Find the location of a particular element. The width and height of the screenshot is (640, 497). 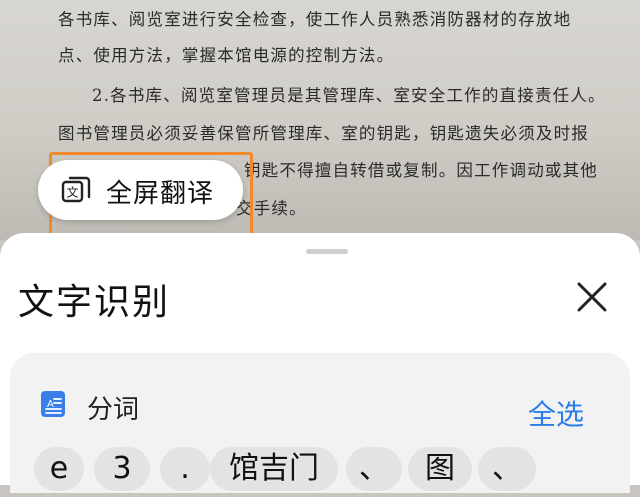

word-chip: . is located at coordinates (185, 469).